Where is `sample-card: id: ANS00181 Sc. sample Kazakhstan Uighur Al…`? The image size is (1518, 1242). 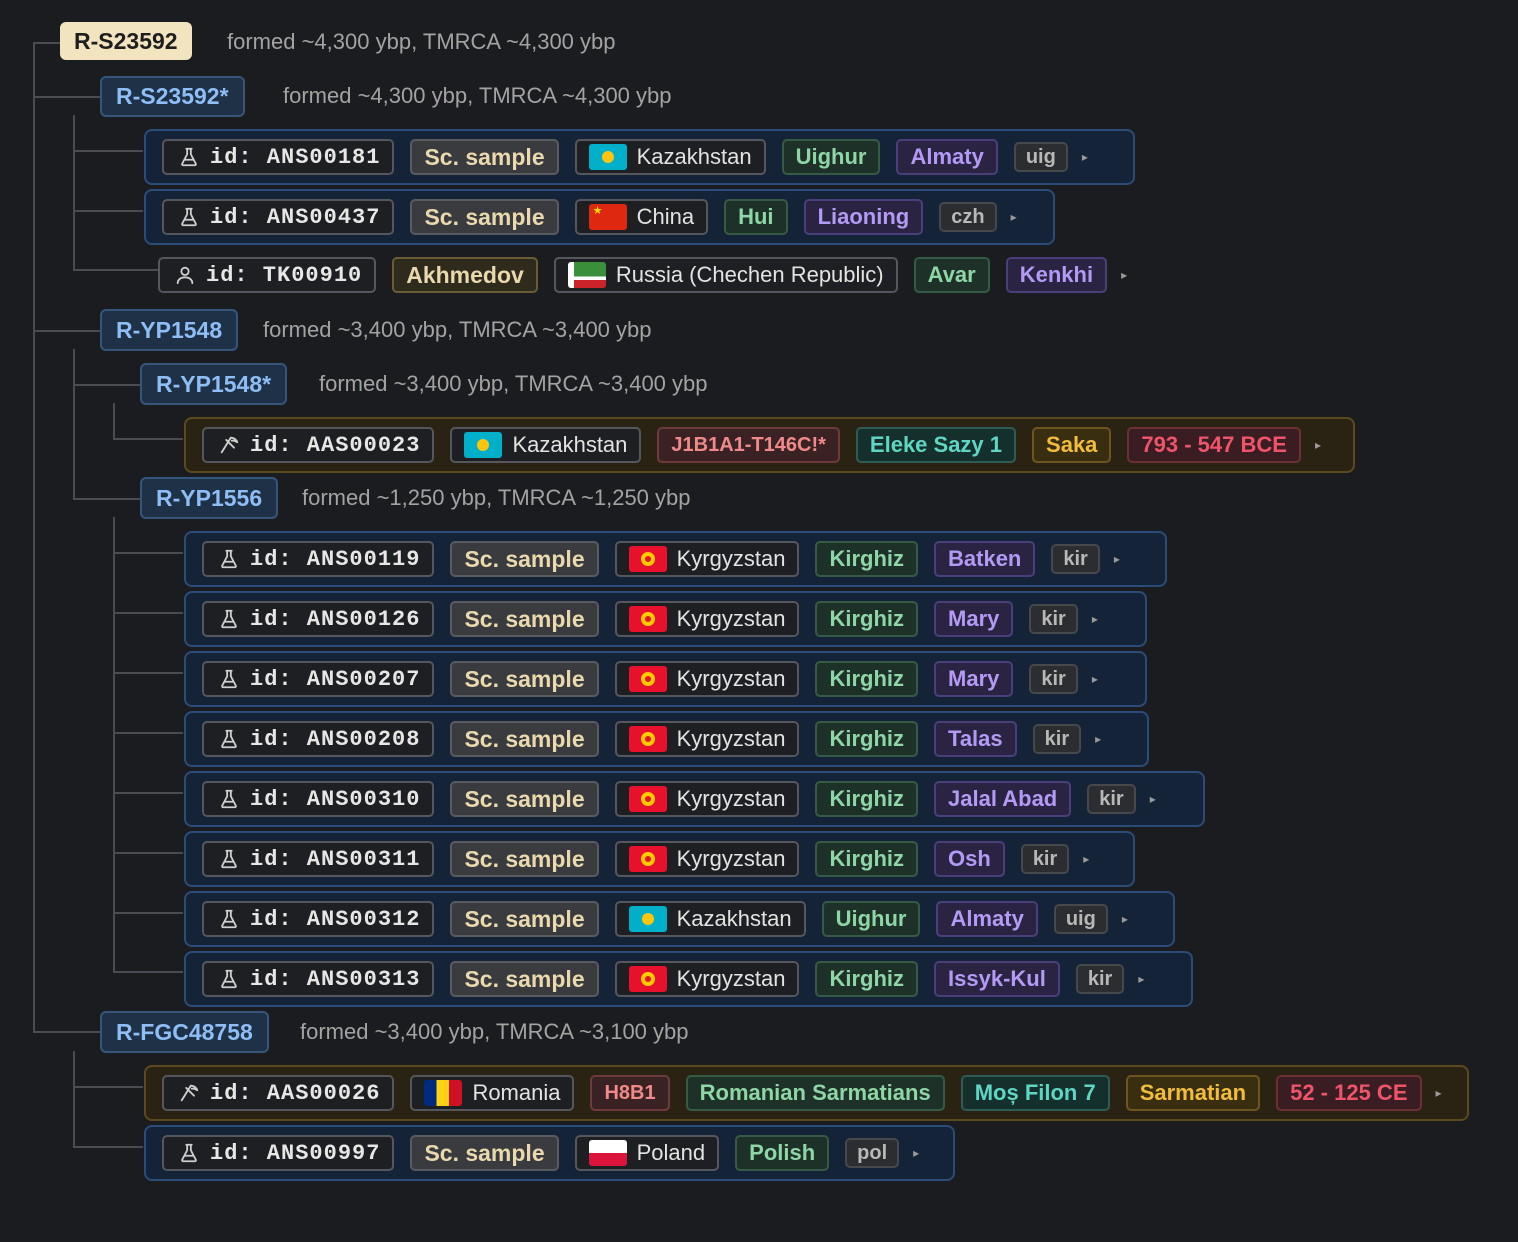 sample-card: id: ANS00181 Sc. sample Kazakhstan Uighur Al… is located at coordinates (639, 157).